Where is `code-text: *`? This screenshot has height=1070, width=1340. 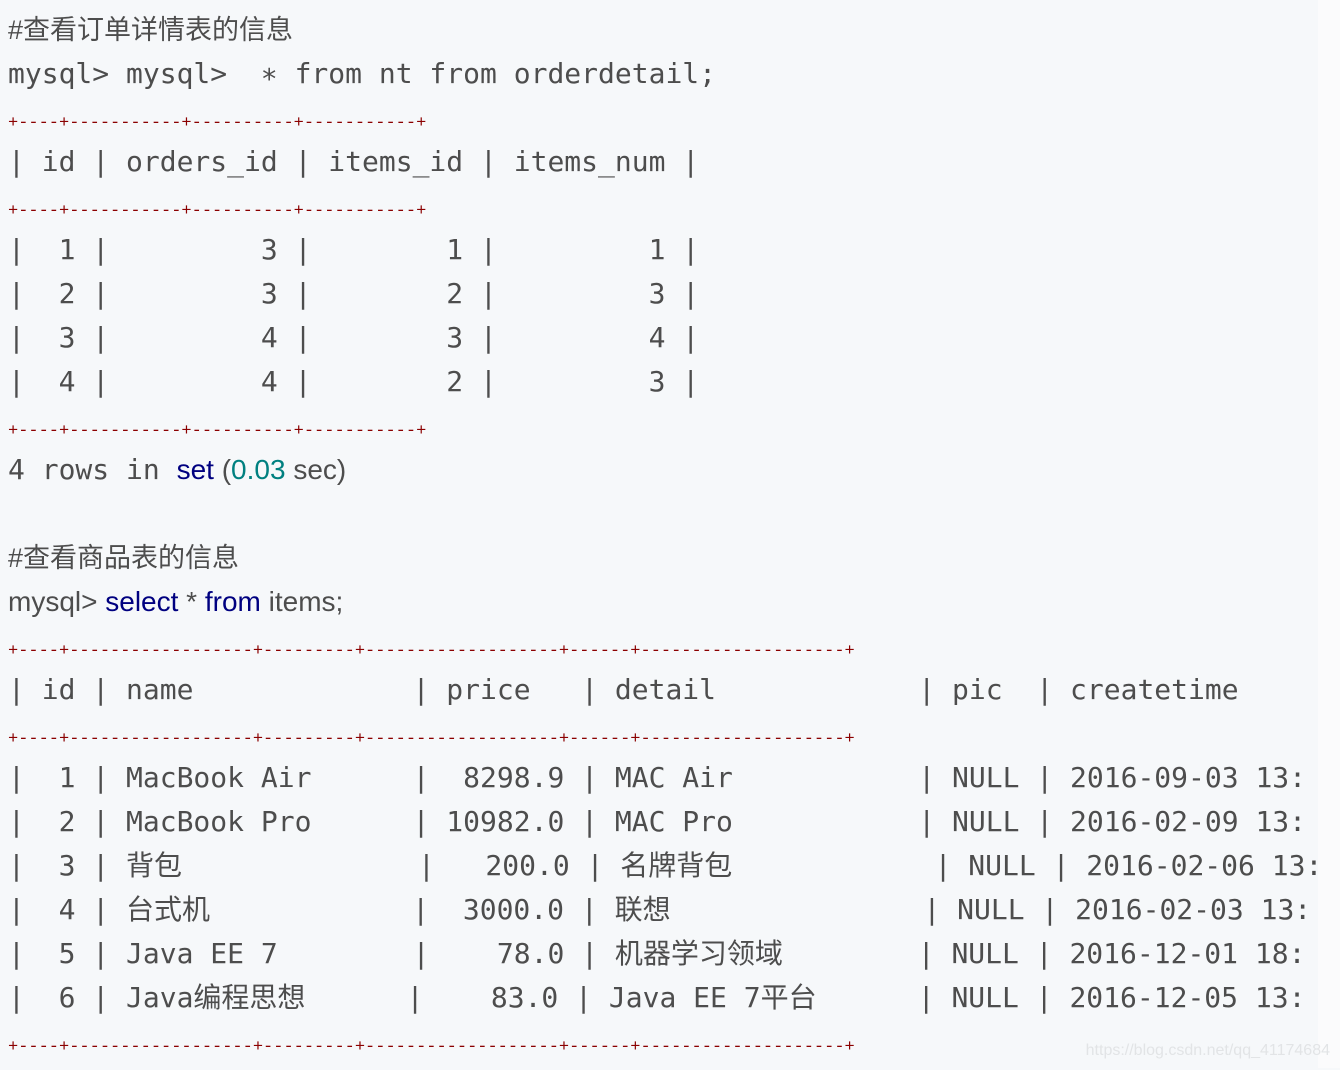
code-text: * is located at coordinates (191, 601).